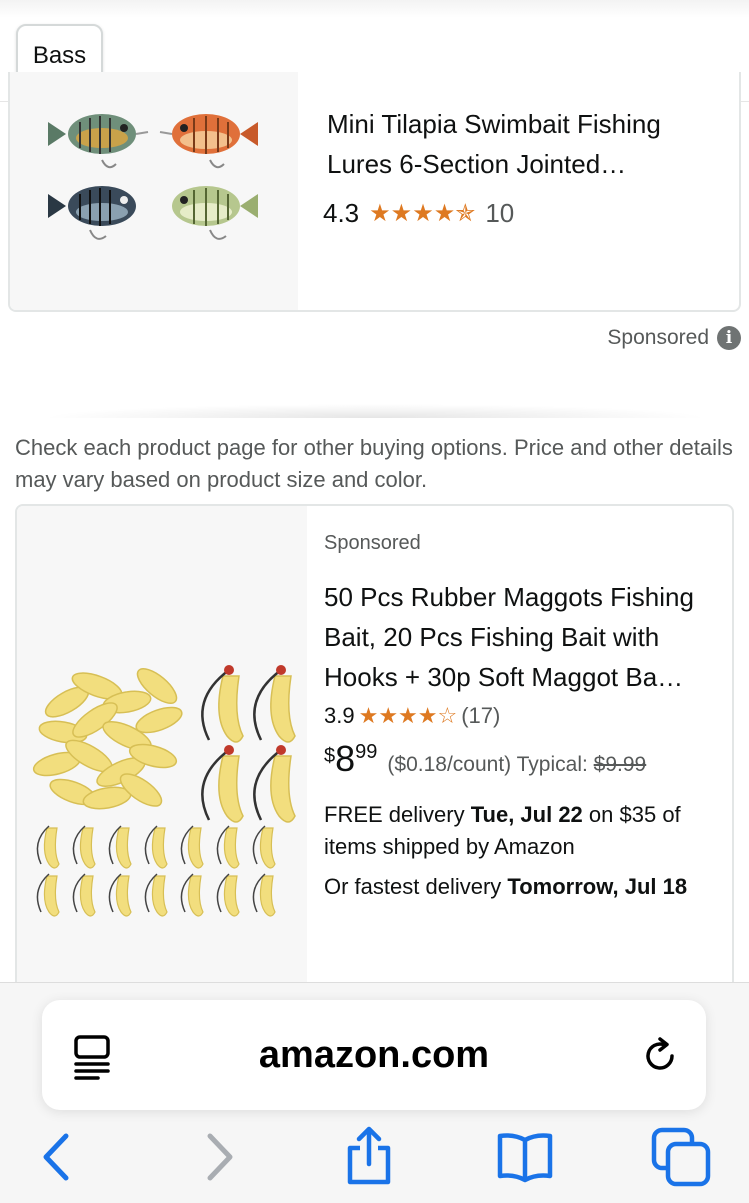 The width and height of the screenshot is (749, 1203). Describe the element at coordinates (525, 1157) in the screenshot. I see `bookmarks-icon` at that location.